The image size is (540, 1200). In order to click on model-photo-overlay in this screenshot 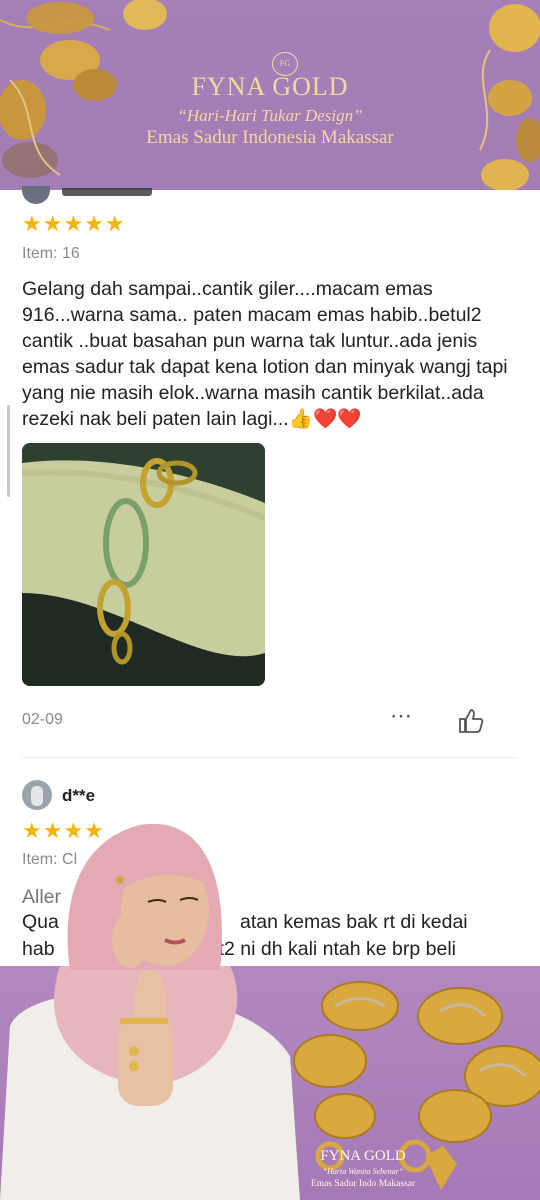, I will do `click(144, 896)`.